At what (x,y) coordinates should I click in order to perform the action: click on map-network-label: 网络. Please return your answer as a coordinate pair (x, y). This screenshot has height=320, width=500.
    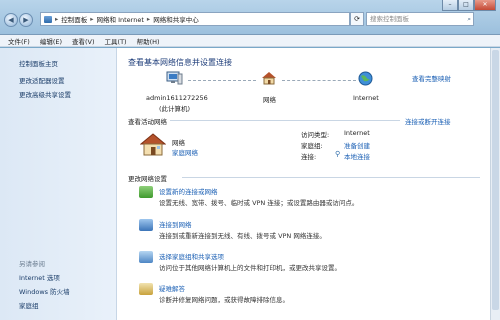
    Looking at the image, I should click on (269, 100).